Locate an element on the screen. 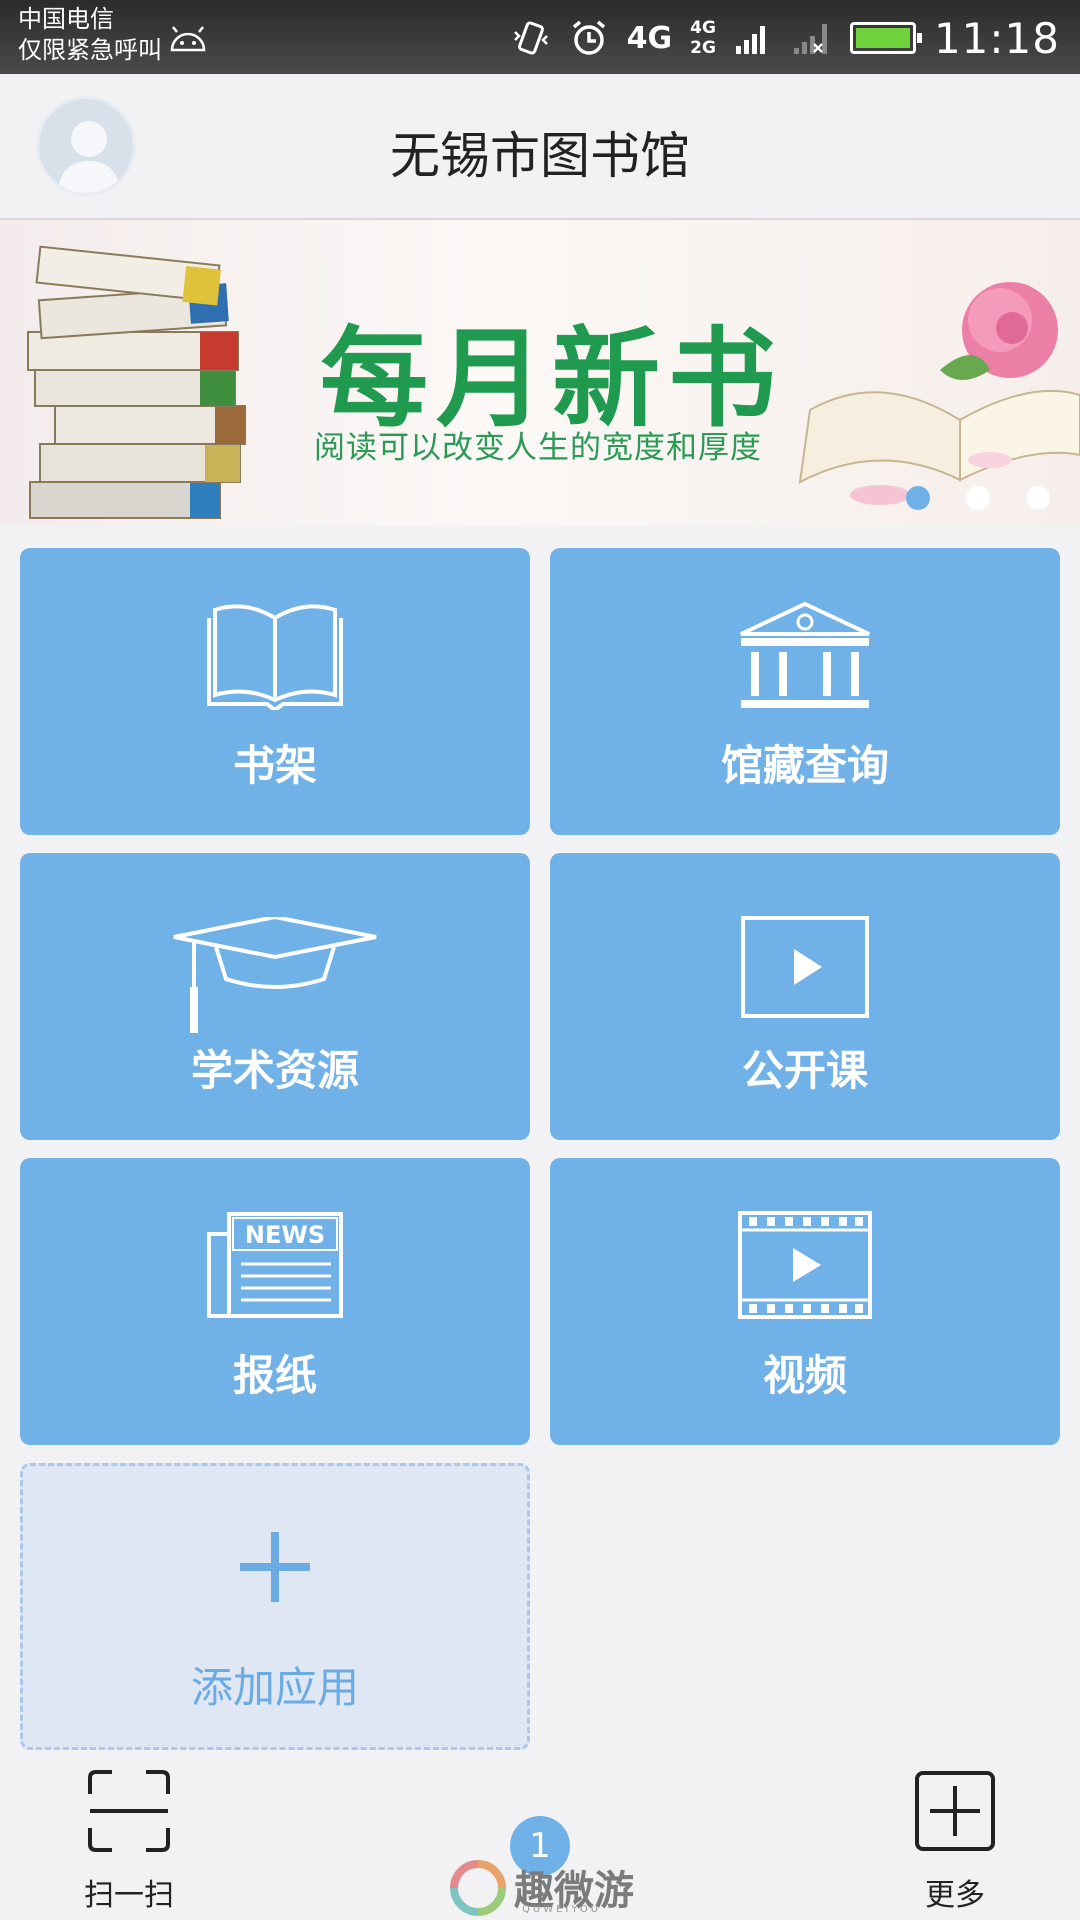 This screenshot has width=1080, height=1920. tile-open-course: 公开课 is located at coordinates (805, 996).